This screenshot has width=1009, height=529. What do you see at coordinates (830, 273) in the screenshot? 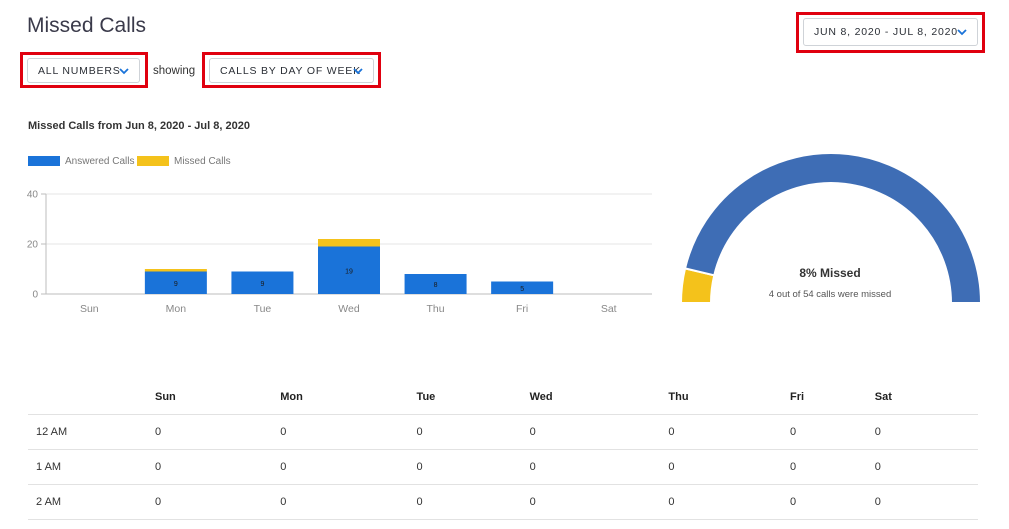
I see `gauge-title: 8% Missed` at bounding box center [830, 273].